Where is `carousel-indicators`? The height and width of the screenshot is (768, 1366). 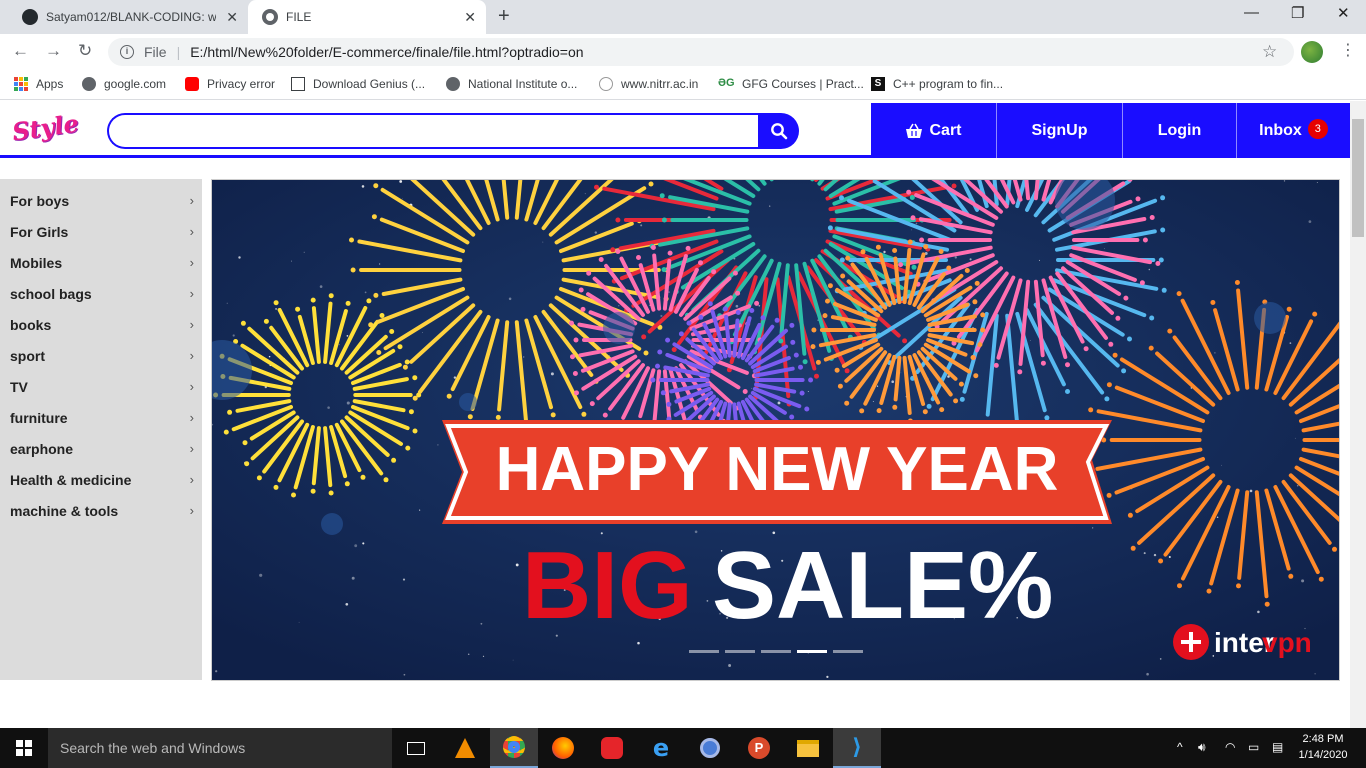 carousel-indicators is located at coordinates (776, 651).